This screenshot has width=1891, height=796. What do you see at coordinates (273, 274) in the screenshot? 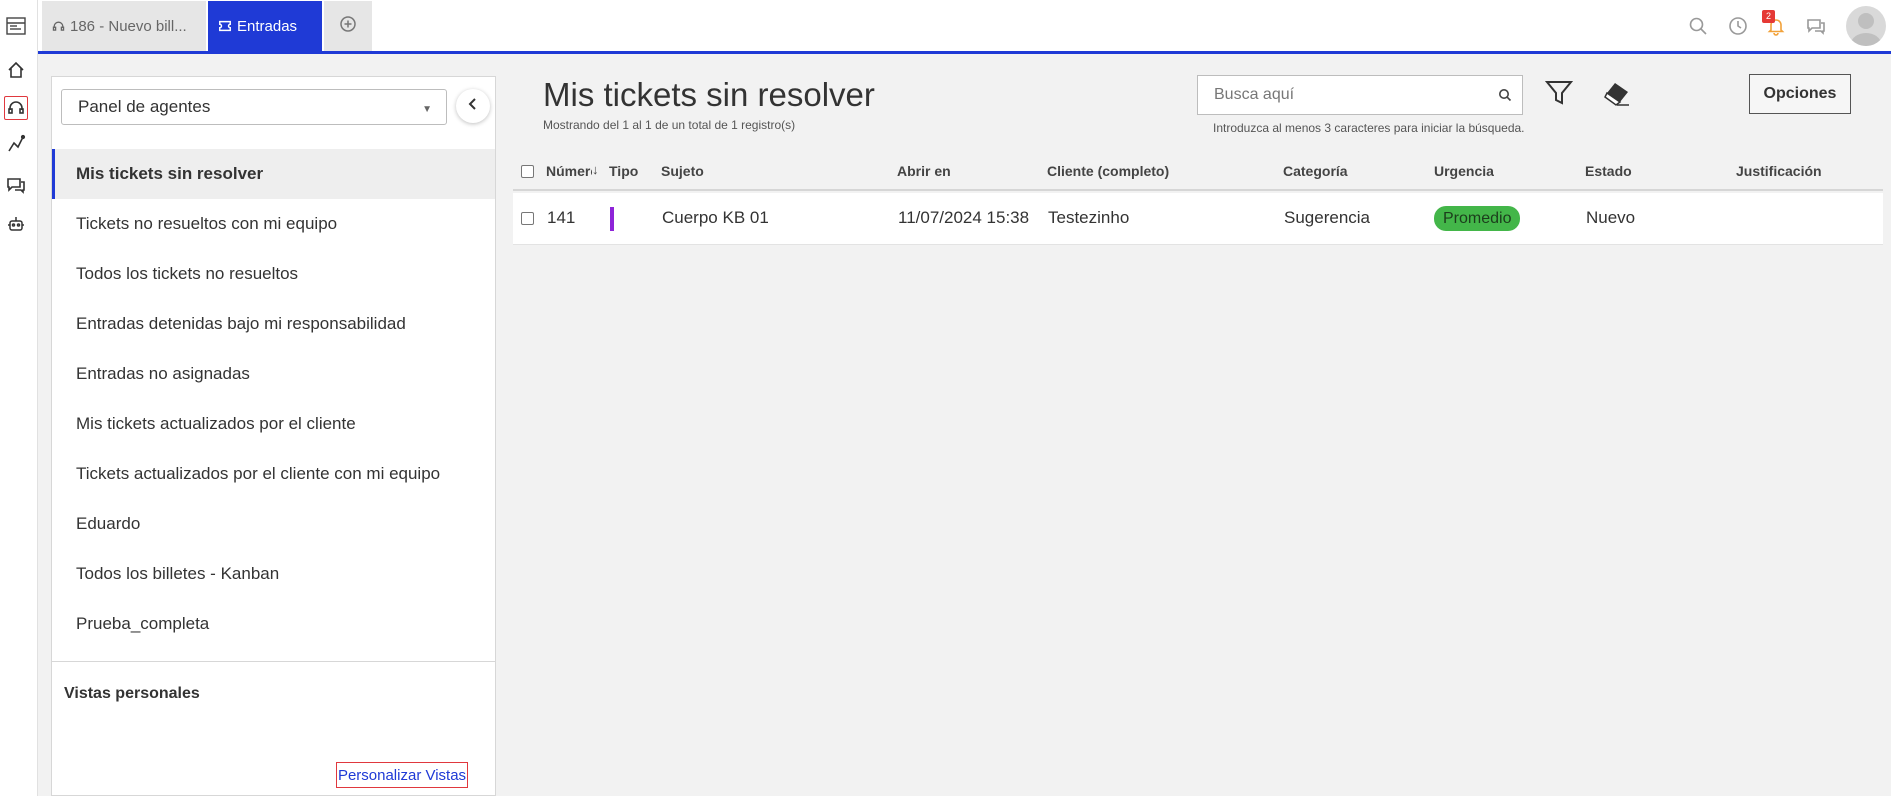
I see `view-item: Todos los tickets no resueltos` at bounding box center [273, 274].